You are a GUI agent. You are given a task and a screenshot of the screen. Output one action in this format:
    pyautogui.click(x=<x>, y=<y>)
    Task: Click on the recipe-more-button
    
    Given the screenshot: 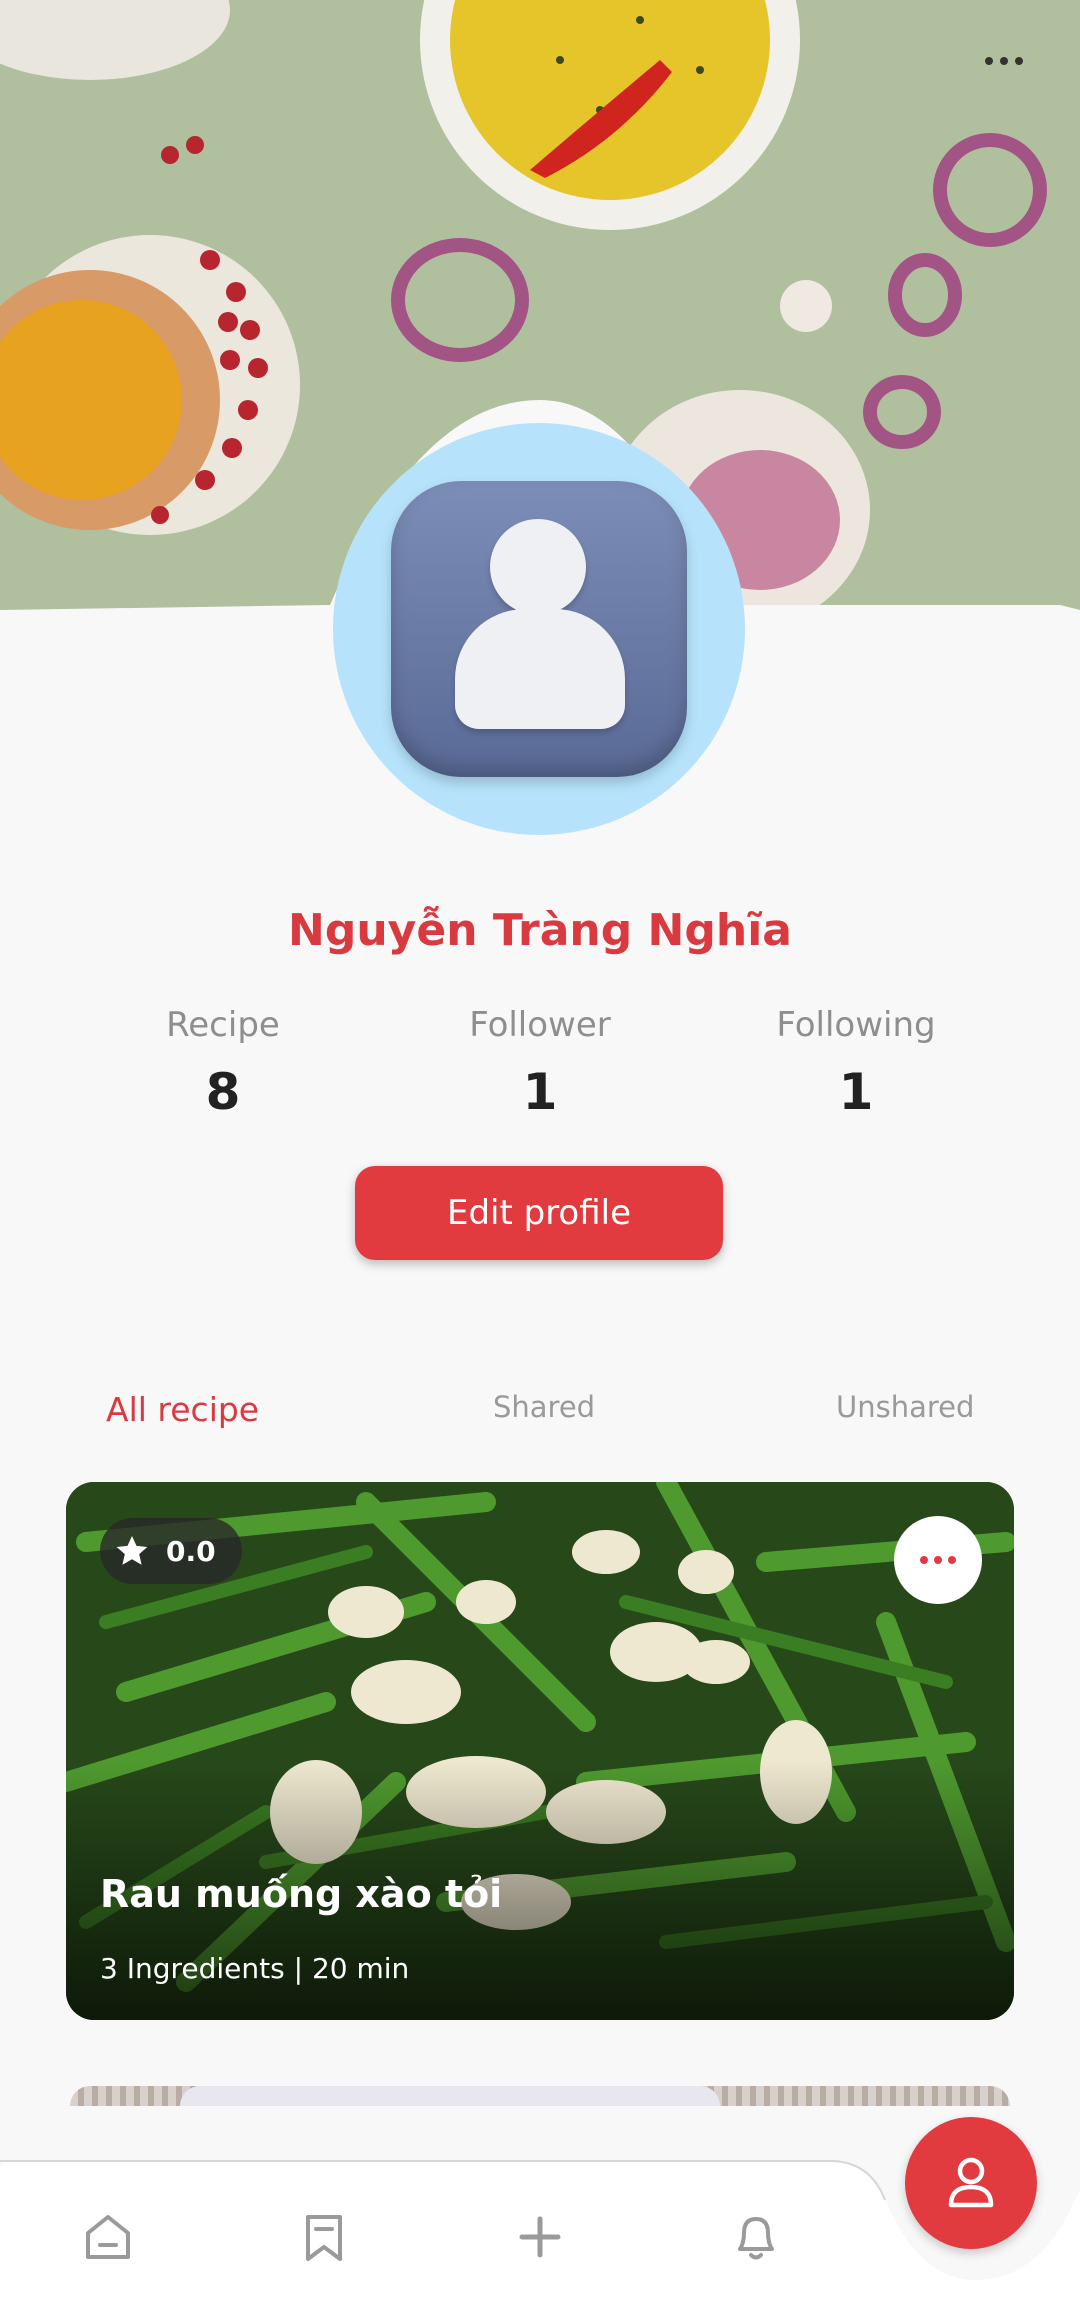 What is the action you would take?
    pyautogui.click(x=938, y=1560)
    